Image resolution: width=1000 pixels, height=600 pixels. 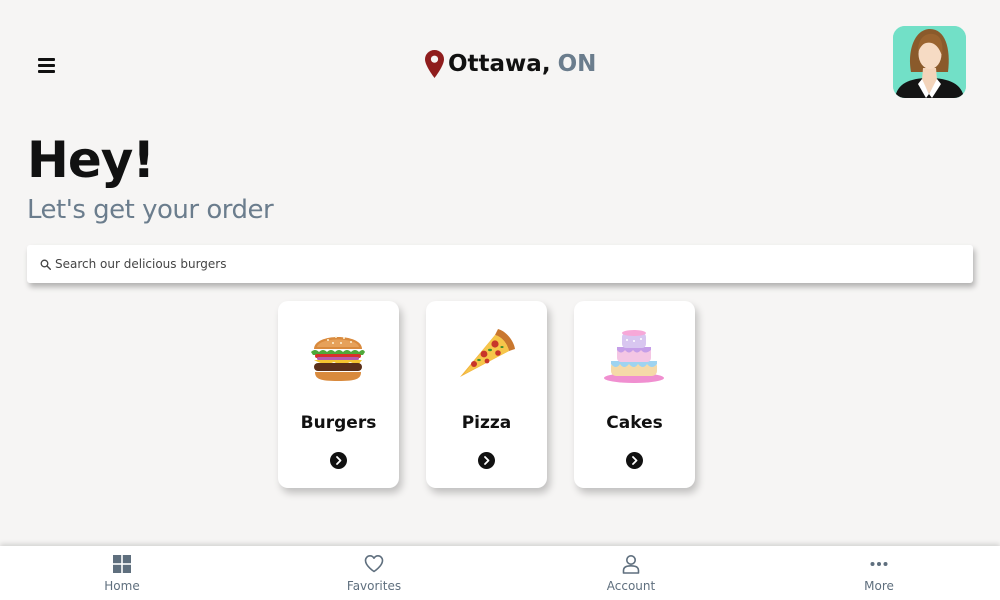 I want to click on more-dots-icon, so click(x=879, y=564).